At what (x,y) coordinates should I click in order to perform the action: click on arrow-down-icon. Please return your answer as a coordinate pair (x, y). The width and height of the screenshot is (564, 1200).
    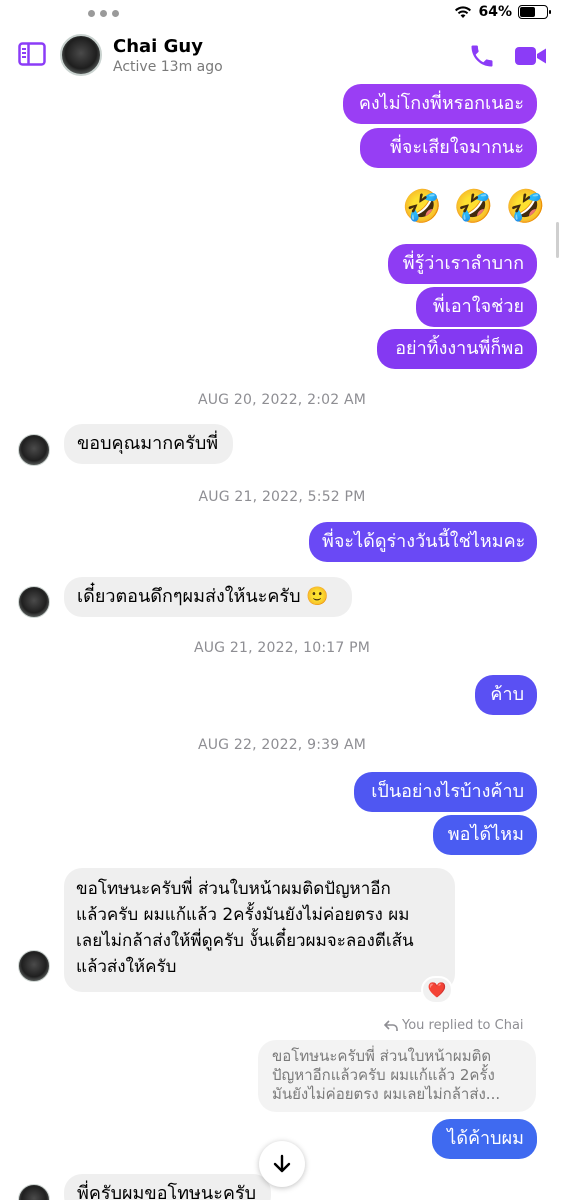
    Looking at the image, I should click on (282, 1163).